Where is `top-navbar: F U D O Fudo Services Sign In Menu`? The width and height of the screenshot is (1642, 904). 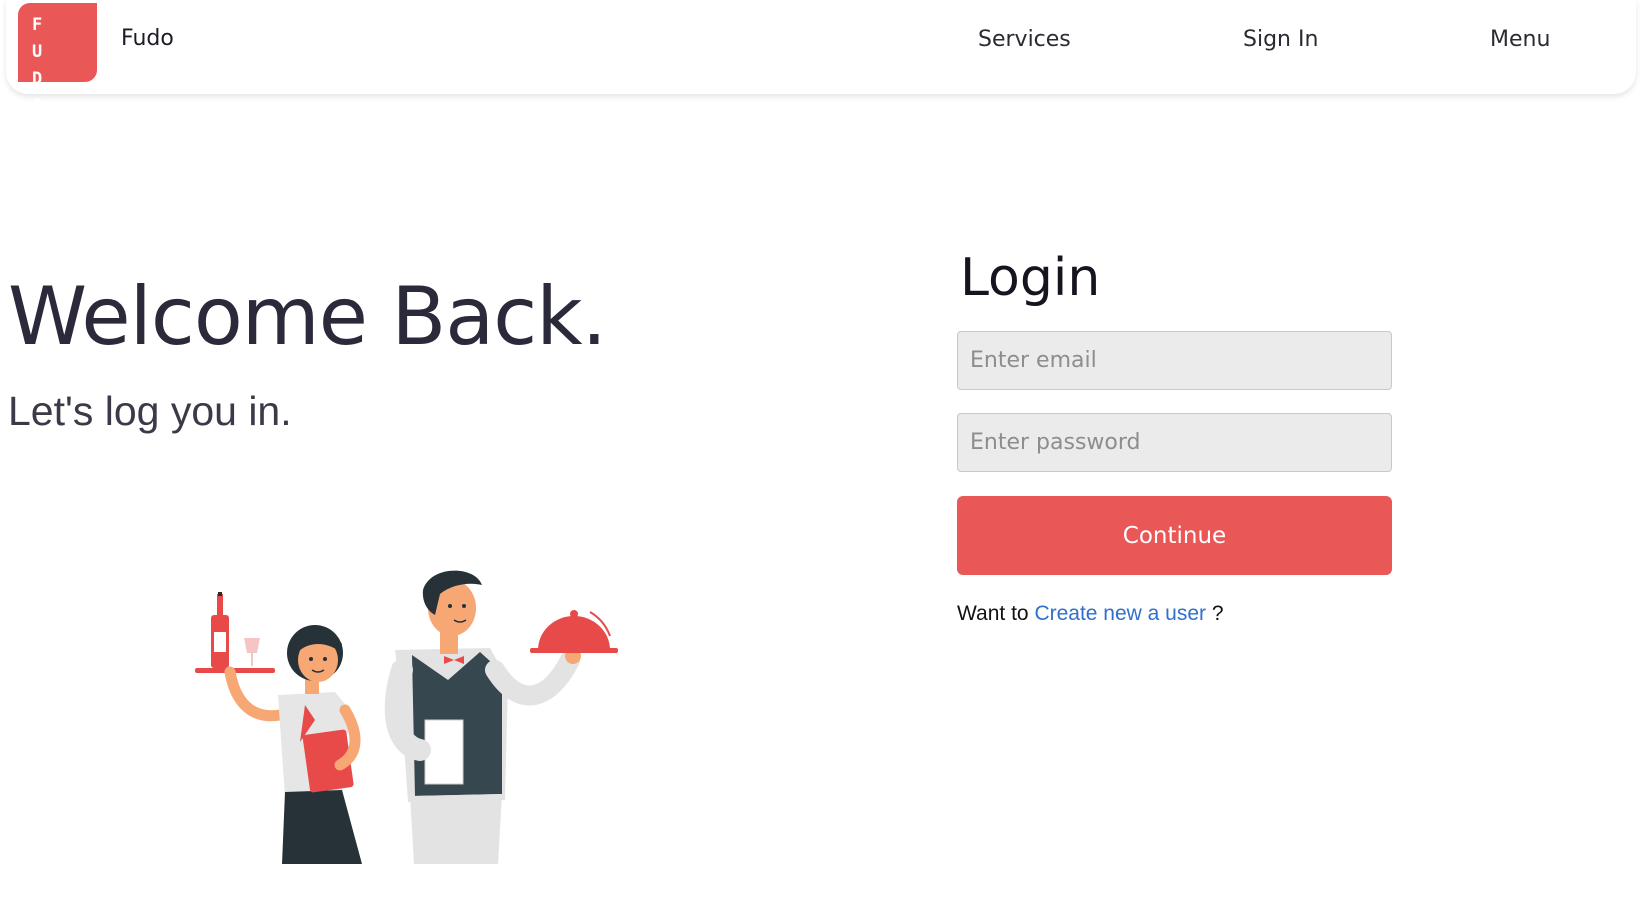
top-navbar: F U D O Fudo Services Sign In Menu is located at coordinates (821, 58).